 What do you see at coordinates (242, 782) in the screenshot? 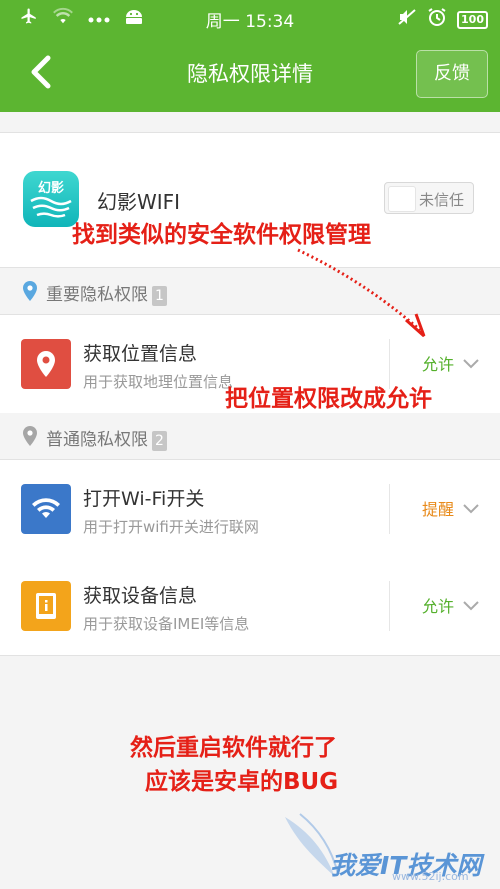
I see `annotation-bottom-line2: 应该是安卓的BUG` at bounding box center [242, 782].